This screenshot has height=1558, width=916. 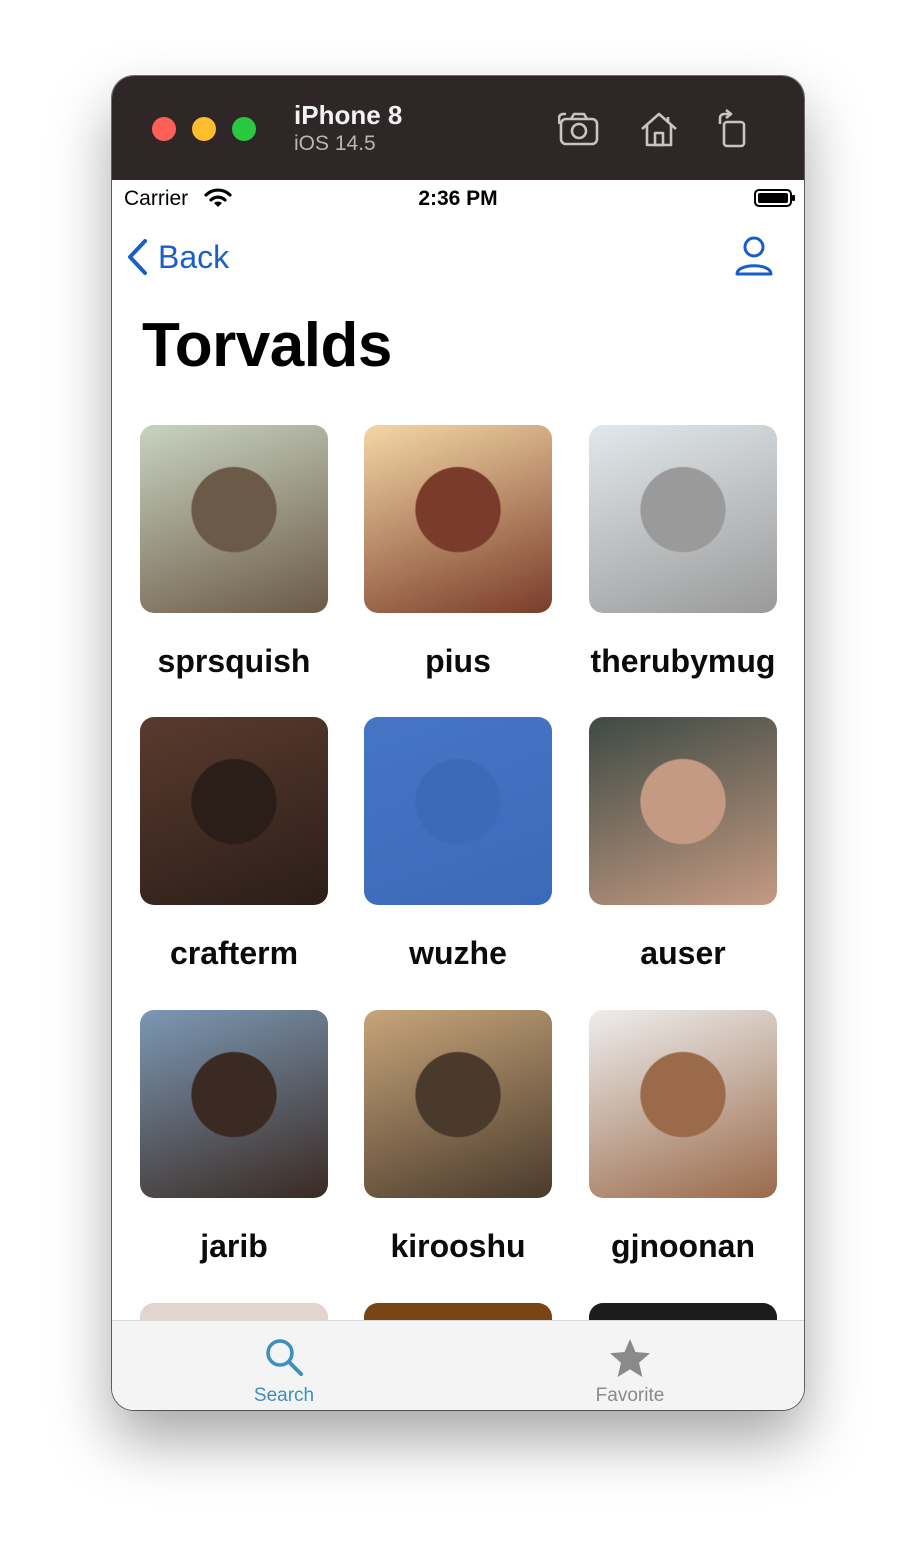 What do you see at coordinates (164, 129) in the screenshot?
I see `close-window-button` at bounding box center [164, 129].